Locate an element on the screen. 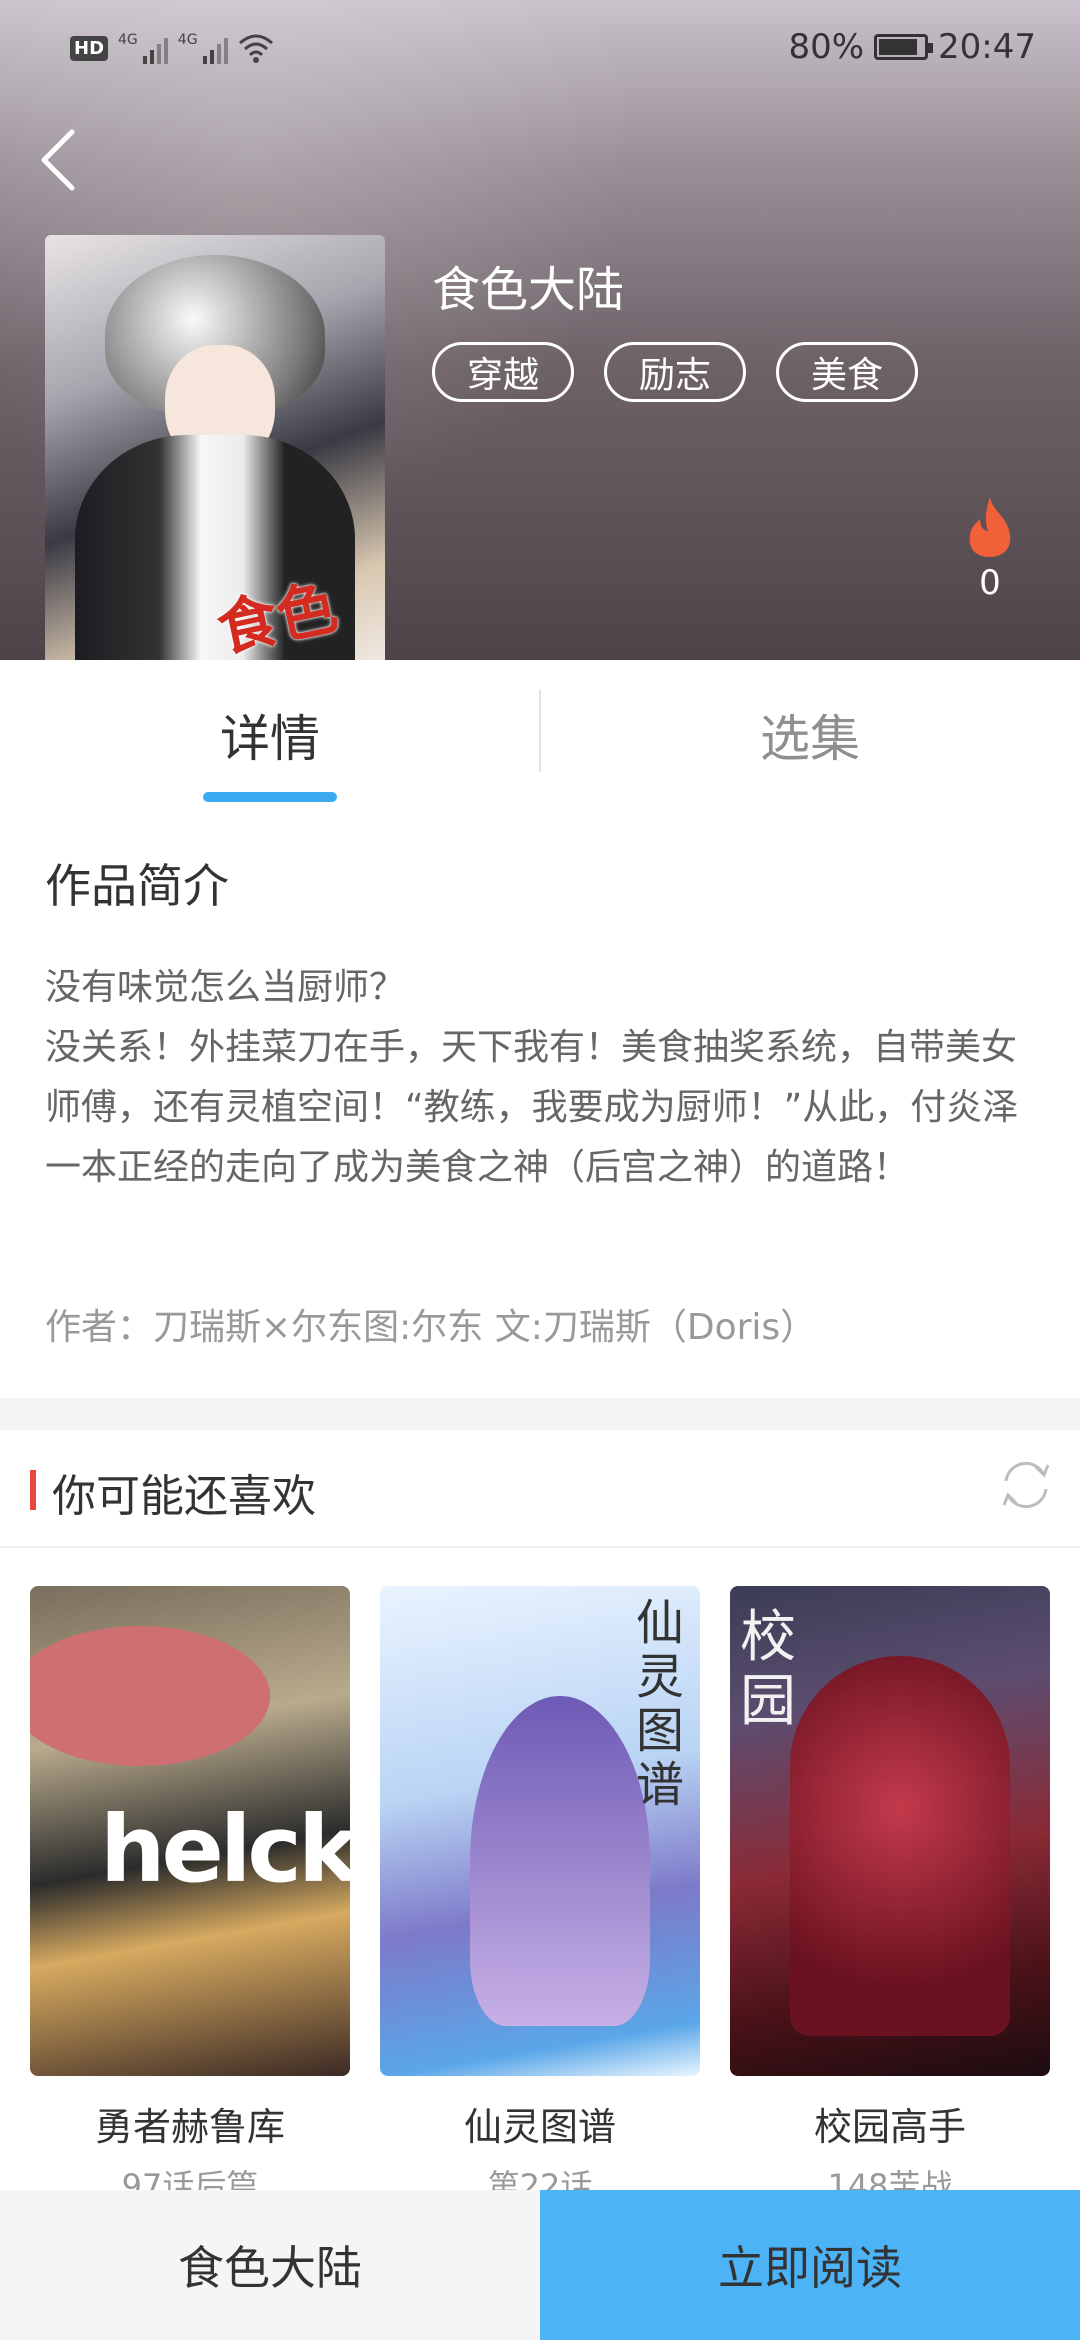  tag-list: 穿越 励志 美食 is located at coordinates (675, 372).